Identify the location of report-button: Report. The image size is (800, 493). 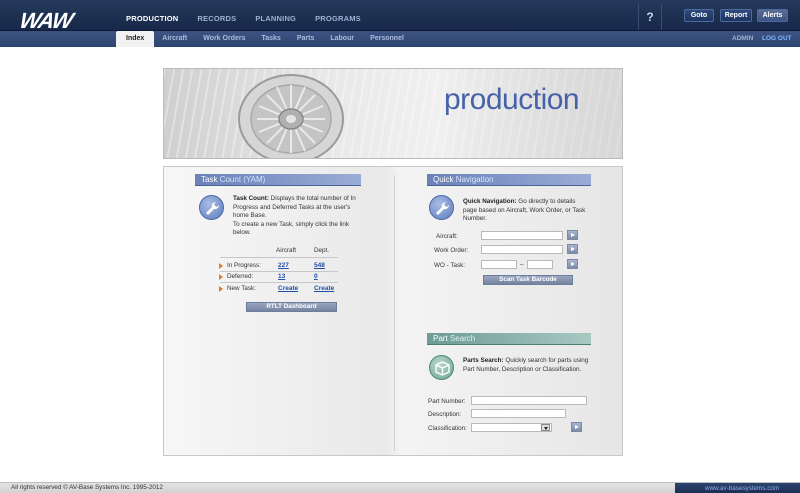
(736, 15).